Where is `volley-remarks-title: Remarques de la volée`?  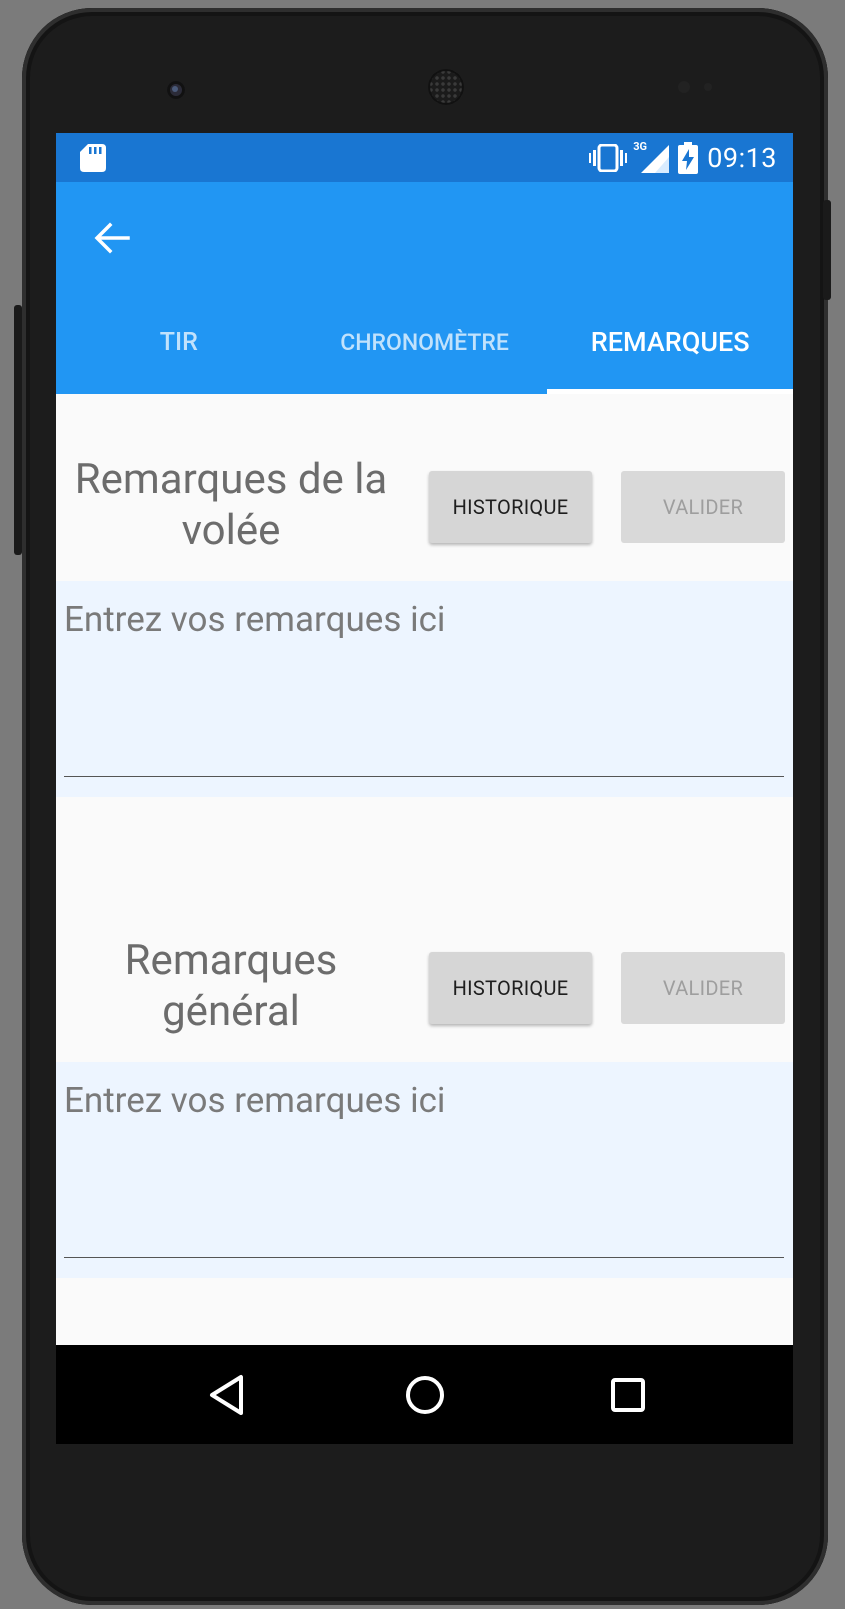
volley-remarks-title: Remarques de la volée is located at coordinates (231, 505).